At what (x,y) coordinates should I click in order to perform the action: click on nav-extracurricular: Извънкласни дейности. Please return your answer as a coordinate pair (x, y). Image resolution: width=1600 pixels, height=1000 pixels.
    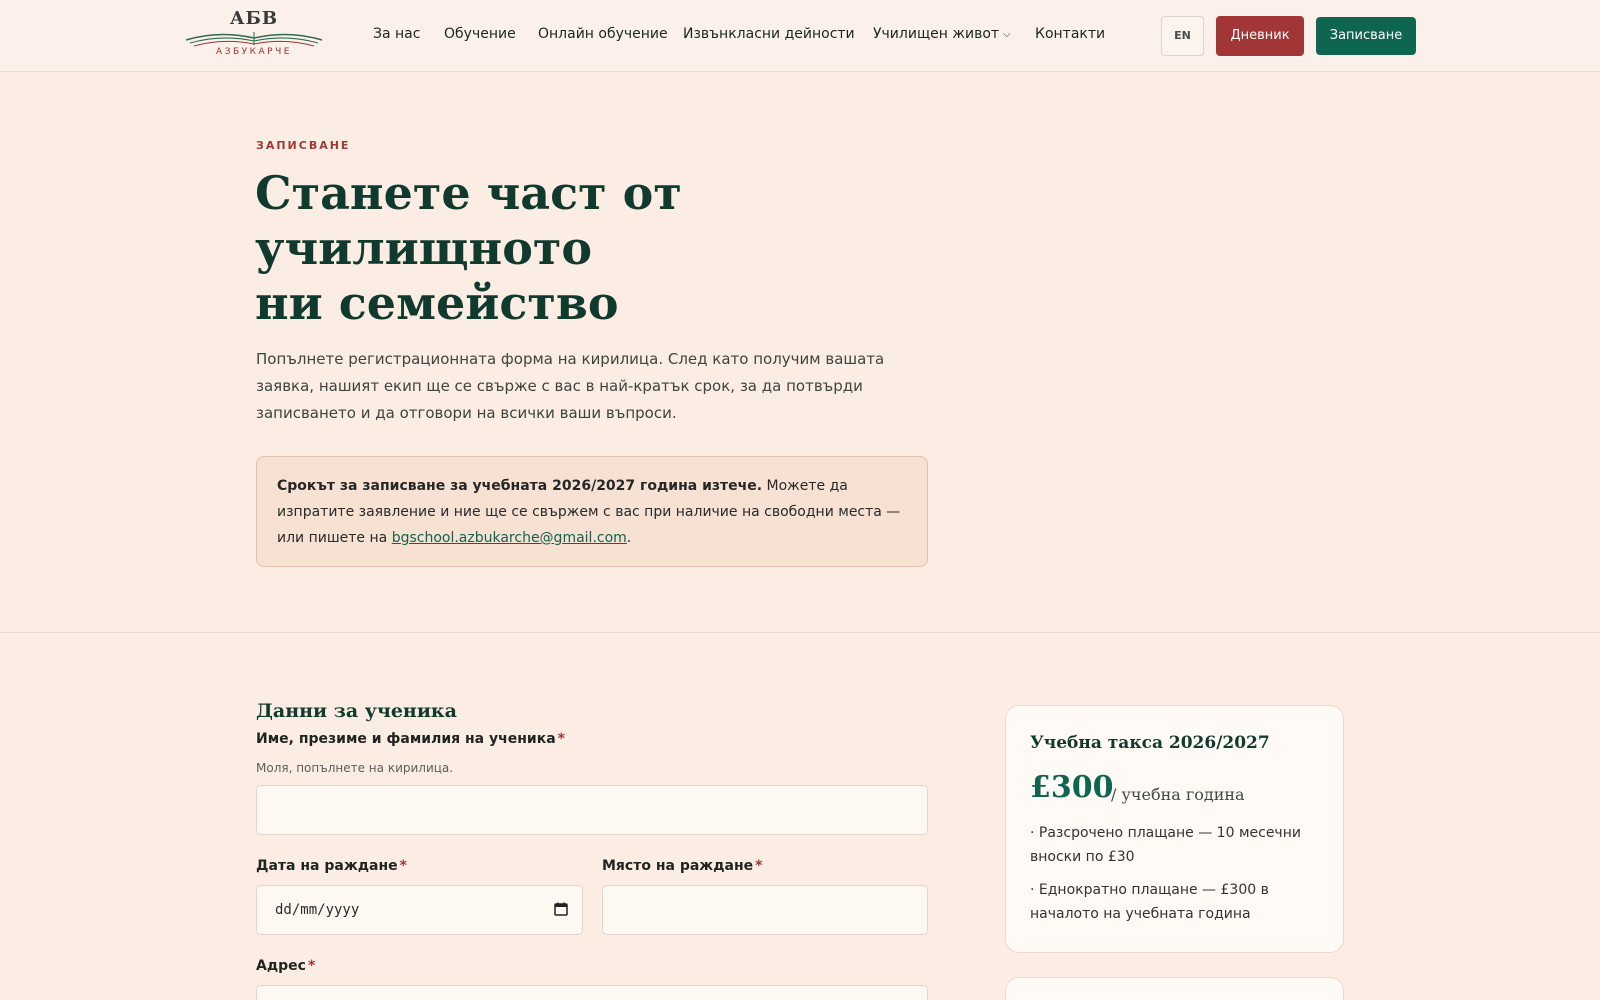
    Looking at the image, I should click on (769, 34).